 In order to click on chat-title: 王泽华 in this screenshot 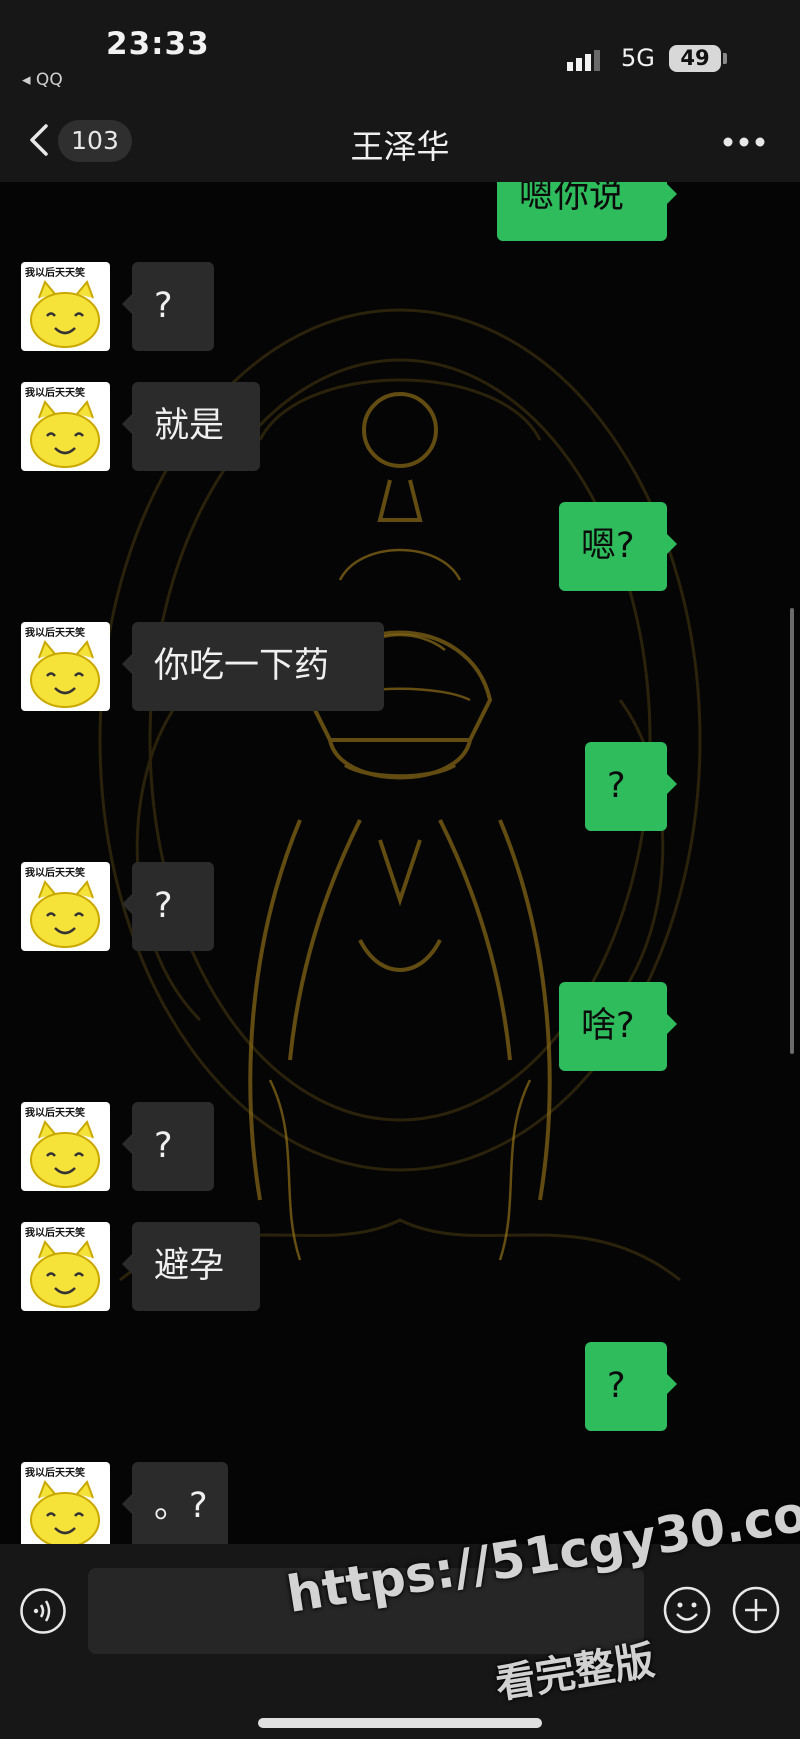, I will do `click(400, 146)`.